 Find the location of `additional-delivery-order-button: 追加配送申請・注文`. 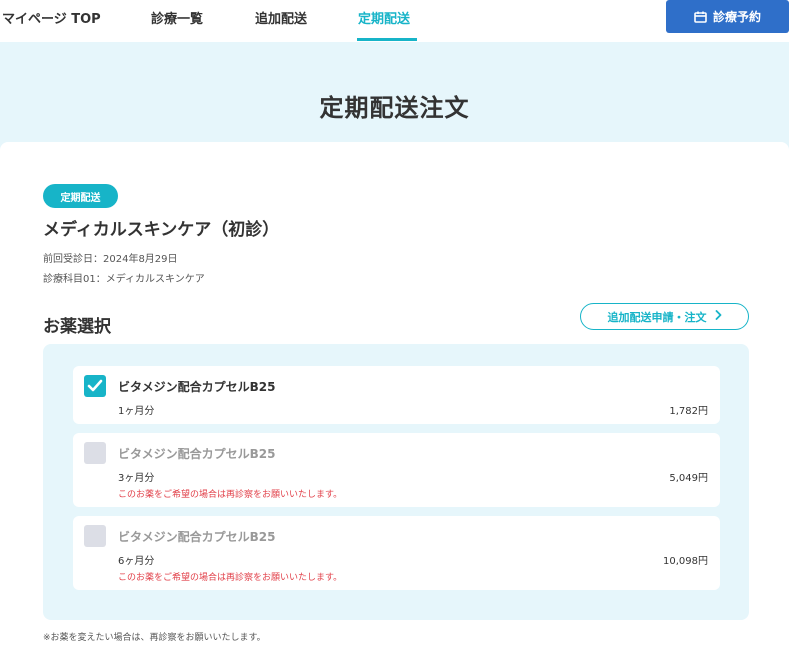

additional-delivery-order-button: 追加配送申請・注文 is located at coordinates (664, 316).